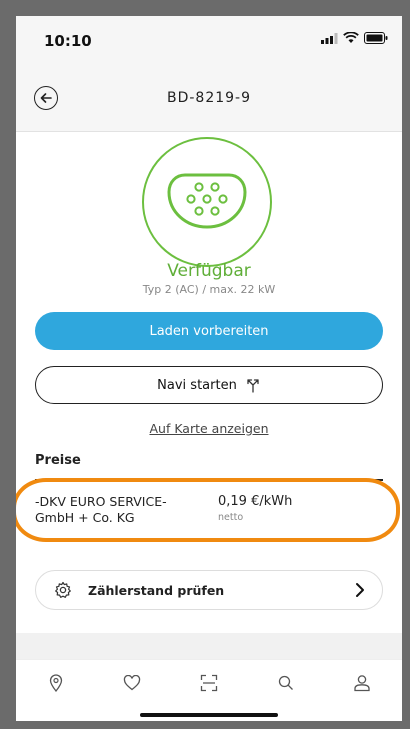 This screenshot has height=729, width=410. I want to click on search-icon, so click(285, 682).